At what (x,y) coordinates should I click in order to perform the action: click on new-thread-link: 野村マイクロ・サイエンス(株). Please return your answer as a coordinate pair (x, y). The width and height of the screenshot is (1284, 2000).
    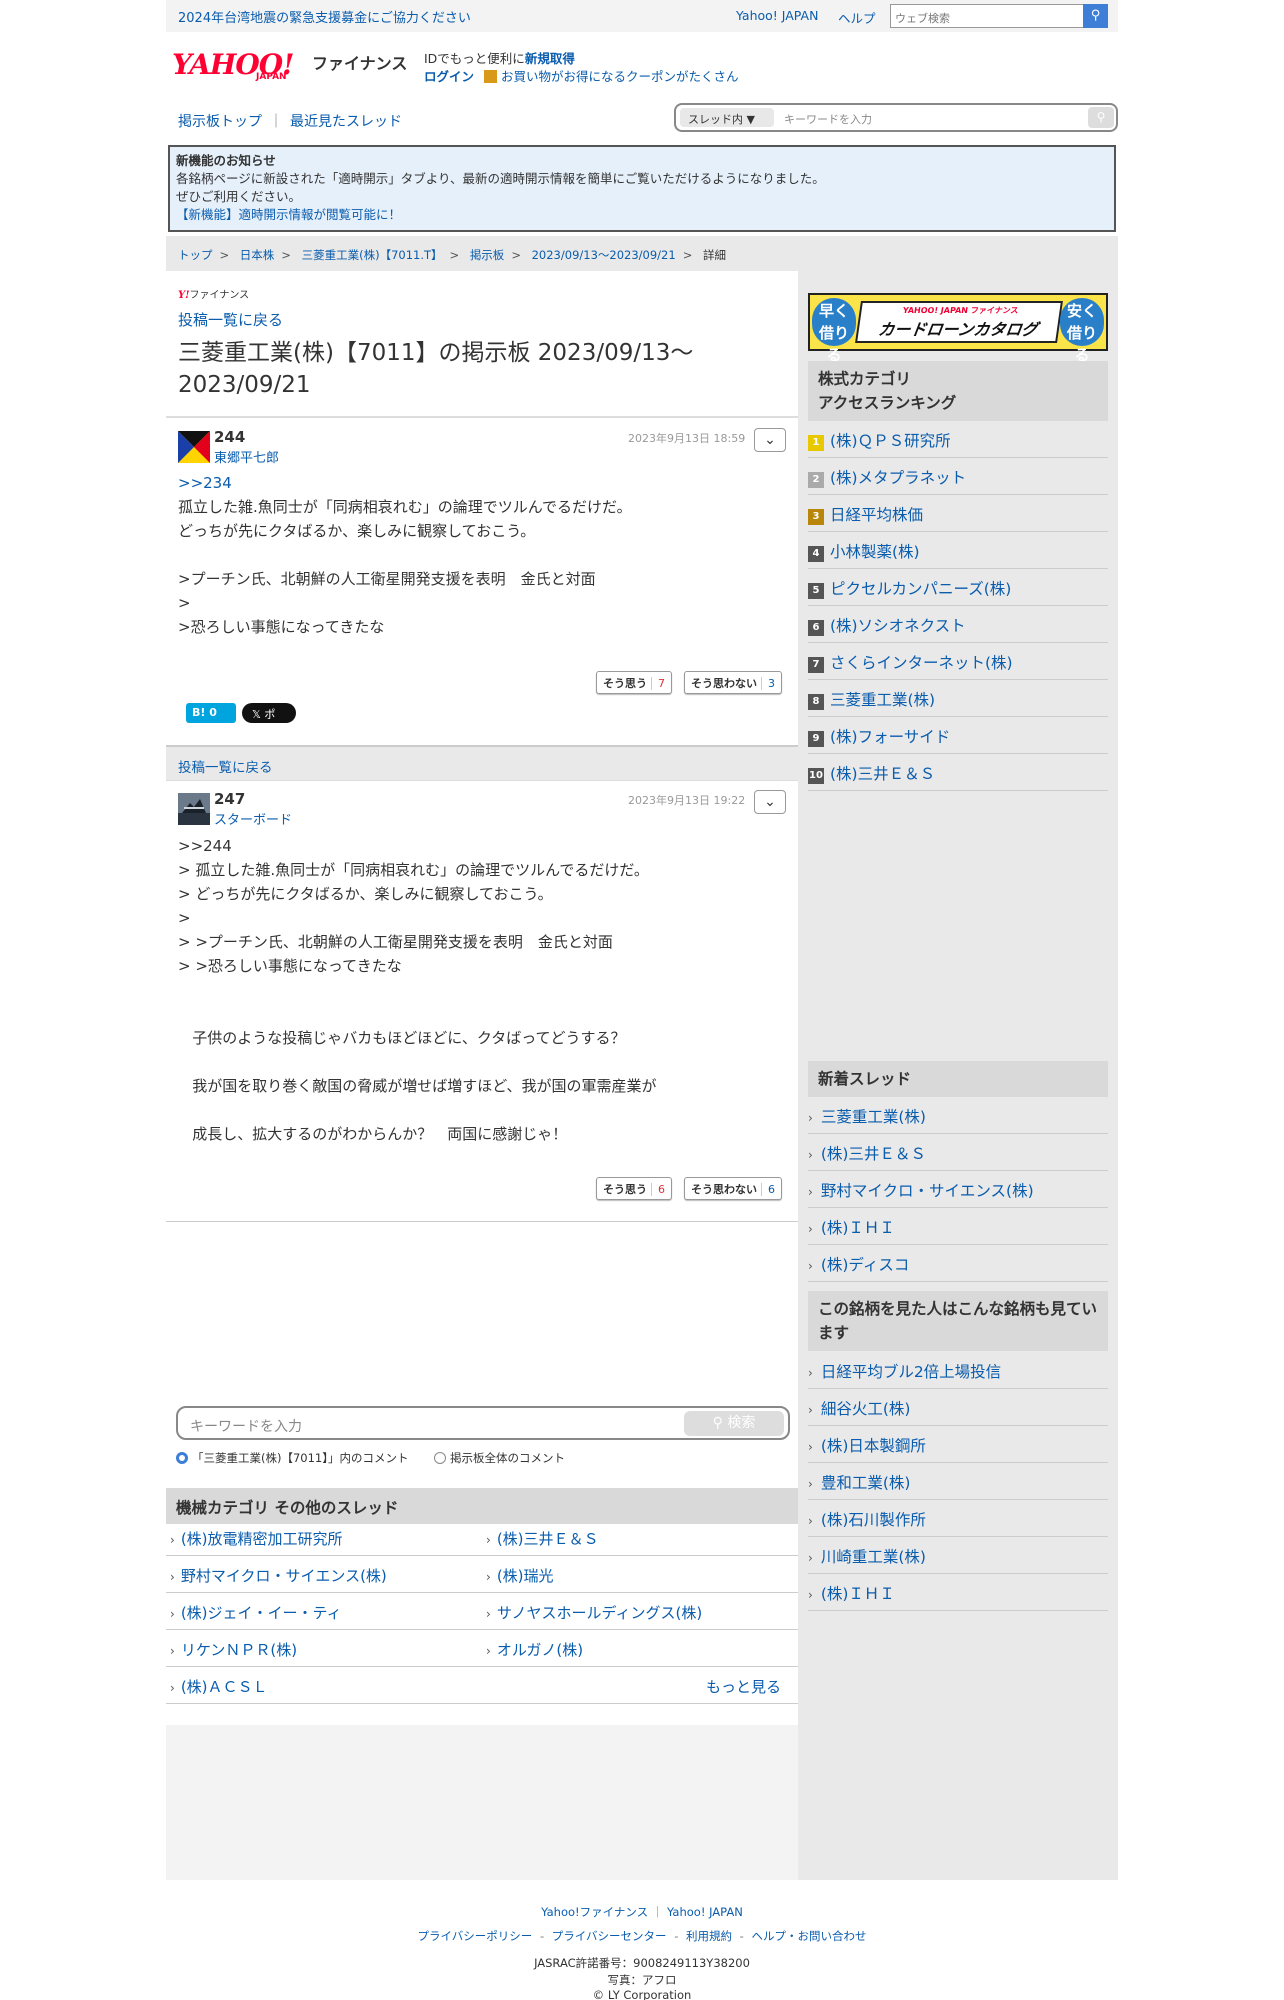
    Looking at the image, I should click on (958, 1189).